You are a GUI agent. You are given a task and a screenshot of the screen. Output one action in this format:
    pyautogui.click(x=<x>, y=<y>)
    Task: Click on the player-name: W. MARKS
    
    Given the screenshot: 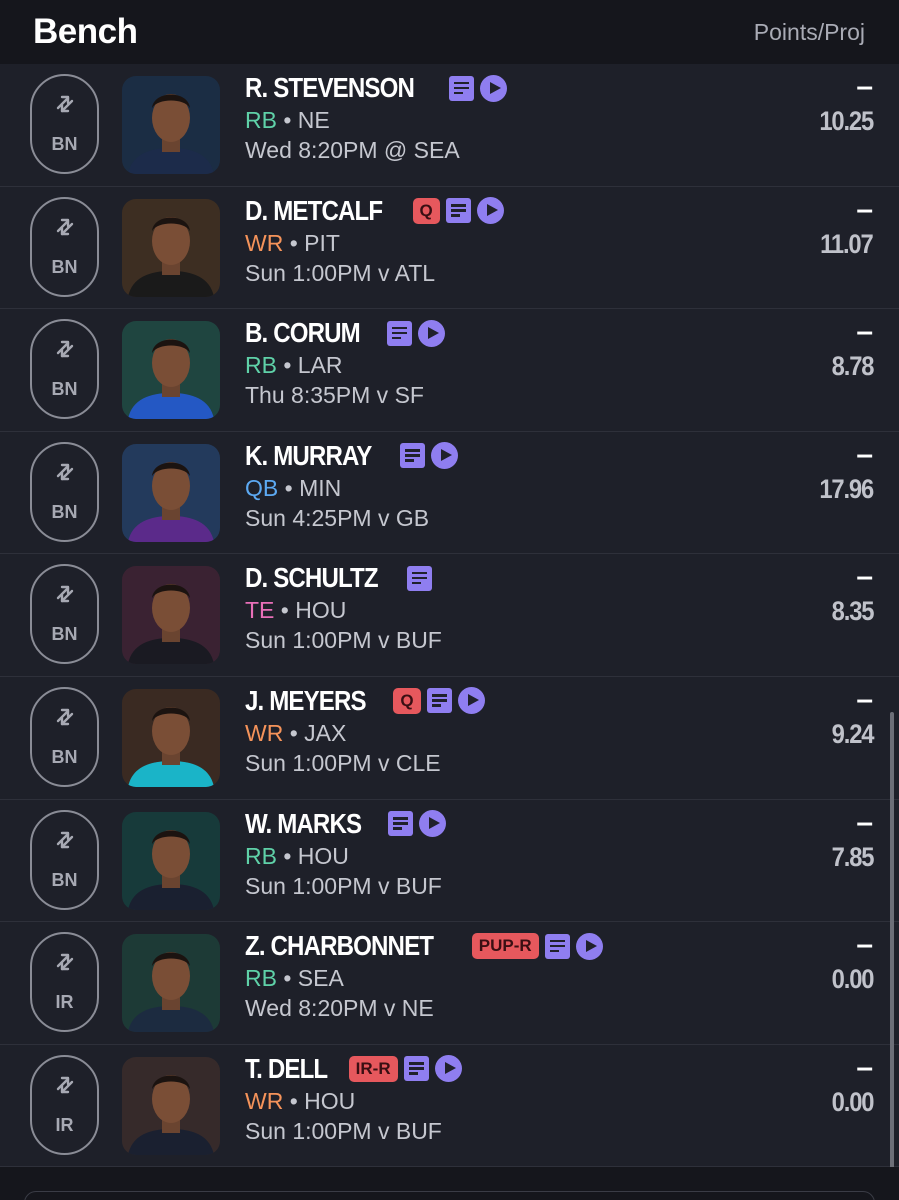 What is the action you would take?
    pyautogui.click(x=303, y=824)
    